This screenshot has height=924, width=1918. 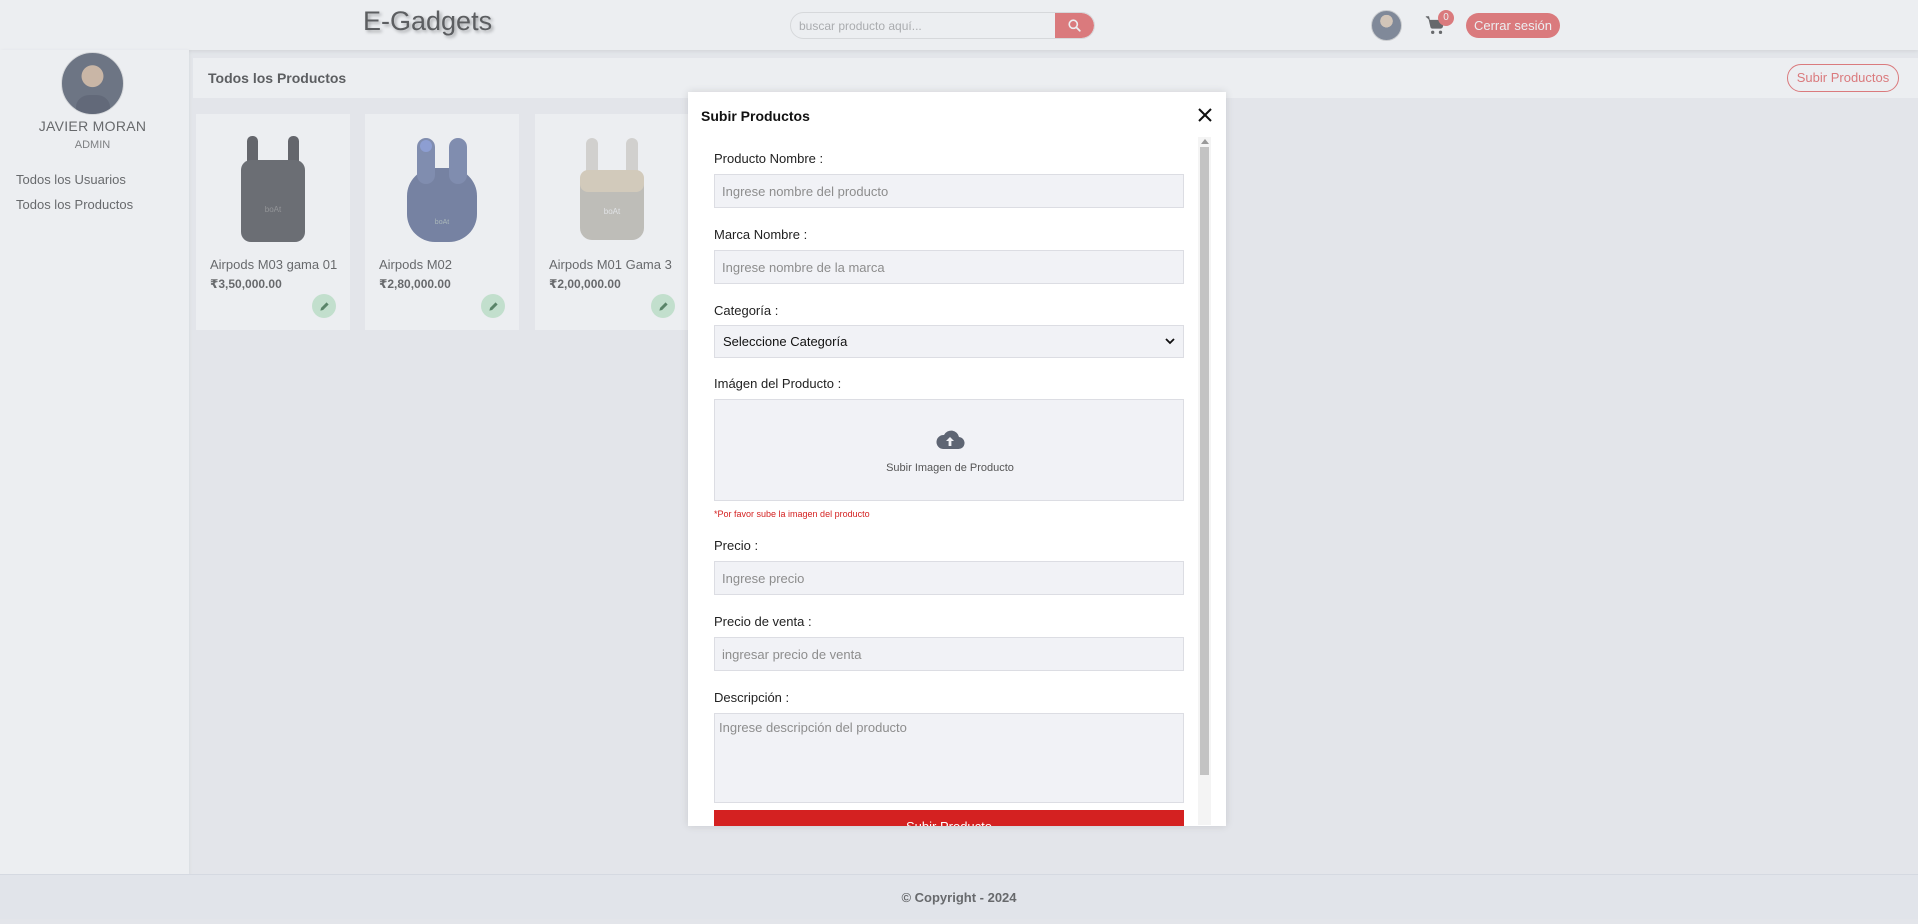 I want to click on chevron-down-icon, so click(x=1170, y=341).